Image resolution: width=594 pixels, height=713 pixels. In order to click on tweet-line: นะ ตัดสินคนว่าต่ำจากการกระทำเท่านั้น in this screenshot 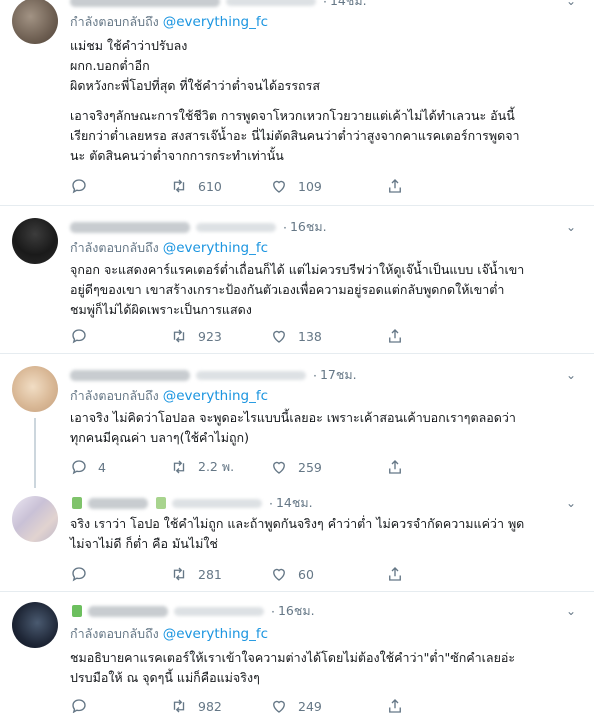, I will do `click(177, 155)`.